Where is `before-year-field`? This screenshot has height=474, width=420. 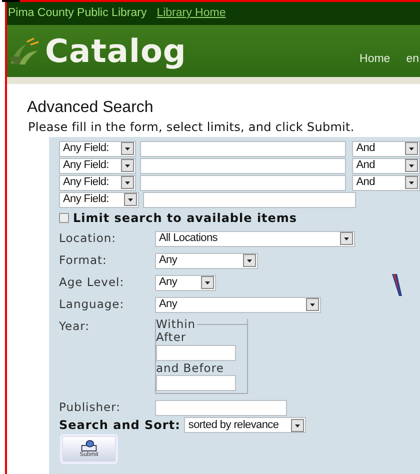 before-year-field is located at coordinates (196, 383).